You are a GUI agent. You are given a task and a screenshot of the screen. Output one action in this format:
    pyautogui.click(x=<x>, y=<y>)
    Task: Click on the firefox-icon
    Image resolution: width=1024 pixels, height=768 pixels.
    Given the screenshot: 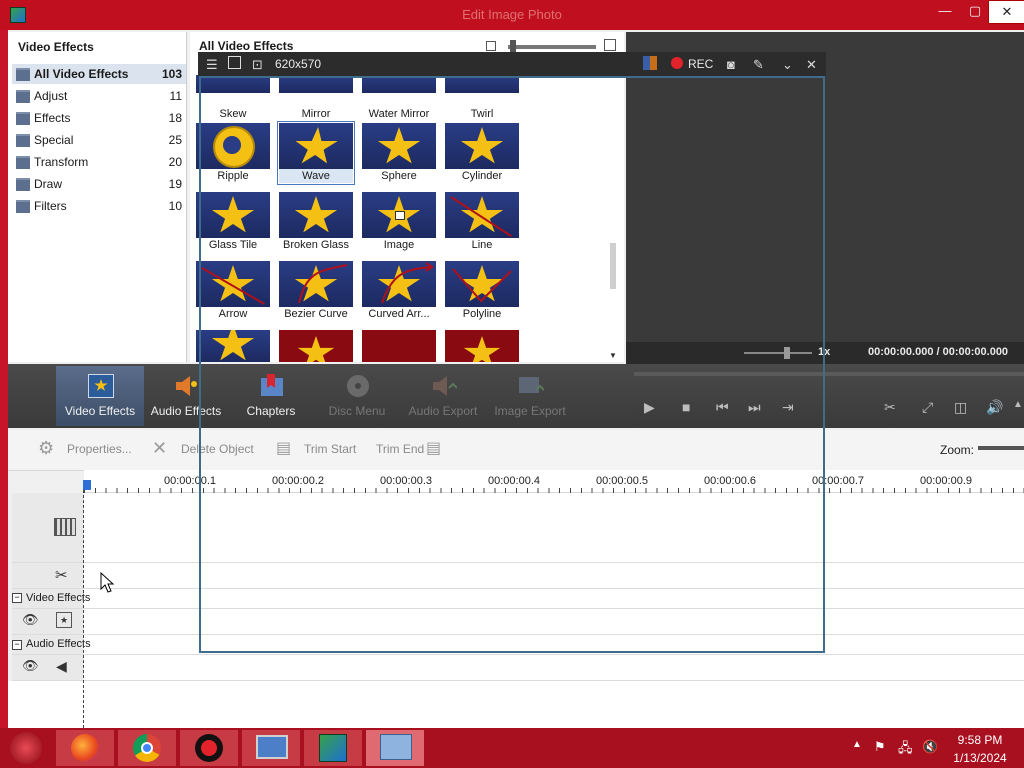 What is the action you would take?
    pyautogui.click(x=85, y=748)
    